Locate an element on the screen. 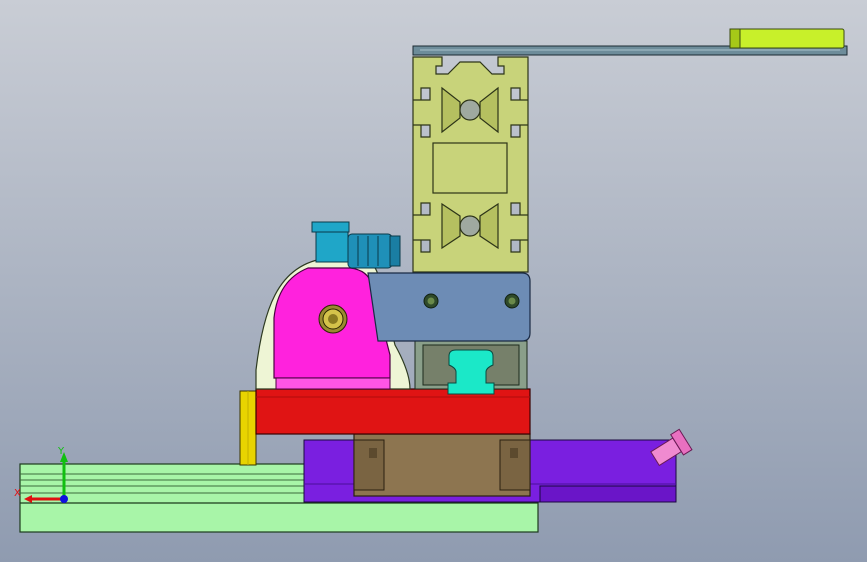  yellow-post is located at coordinates (248, 428).